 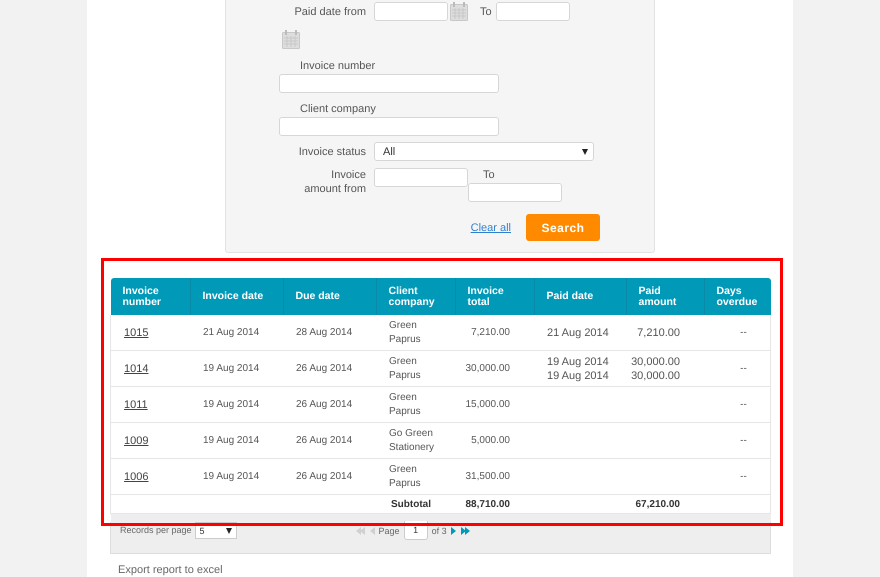 I want to click on column-header: Invoice total, so click(x=494, y=296).